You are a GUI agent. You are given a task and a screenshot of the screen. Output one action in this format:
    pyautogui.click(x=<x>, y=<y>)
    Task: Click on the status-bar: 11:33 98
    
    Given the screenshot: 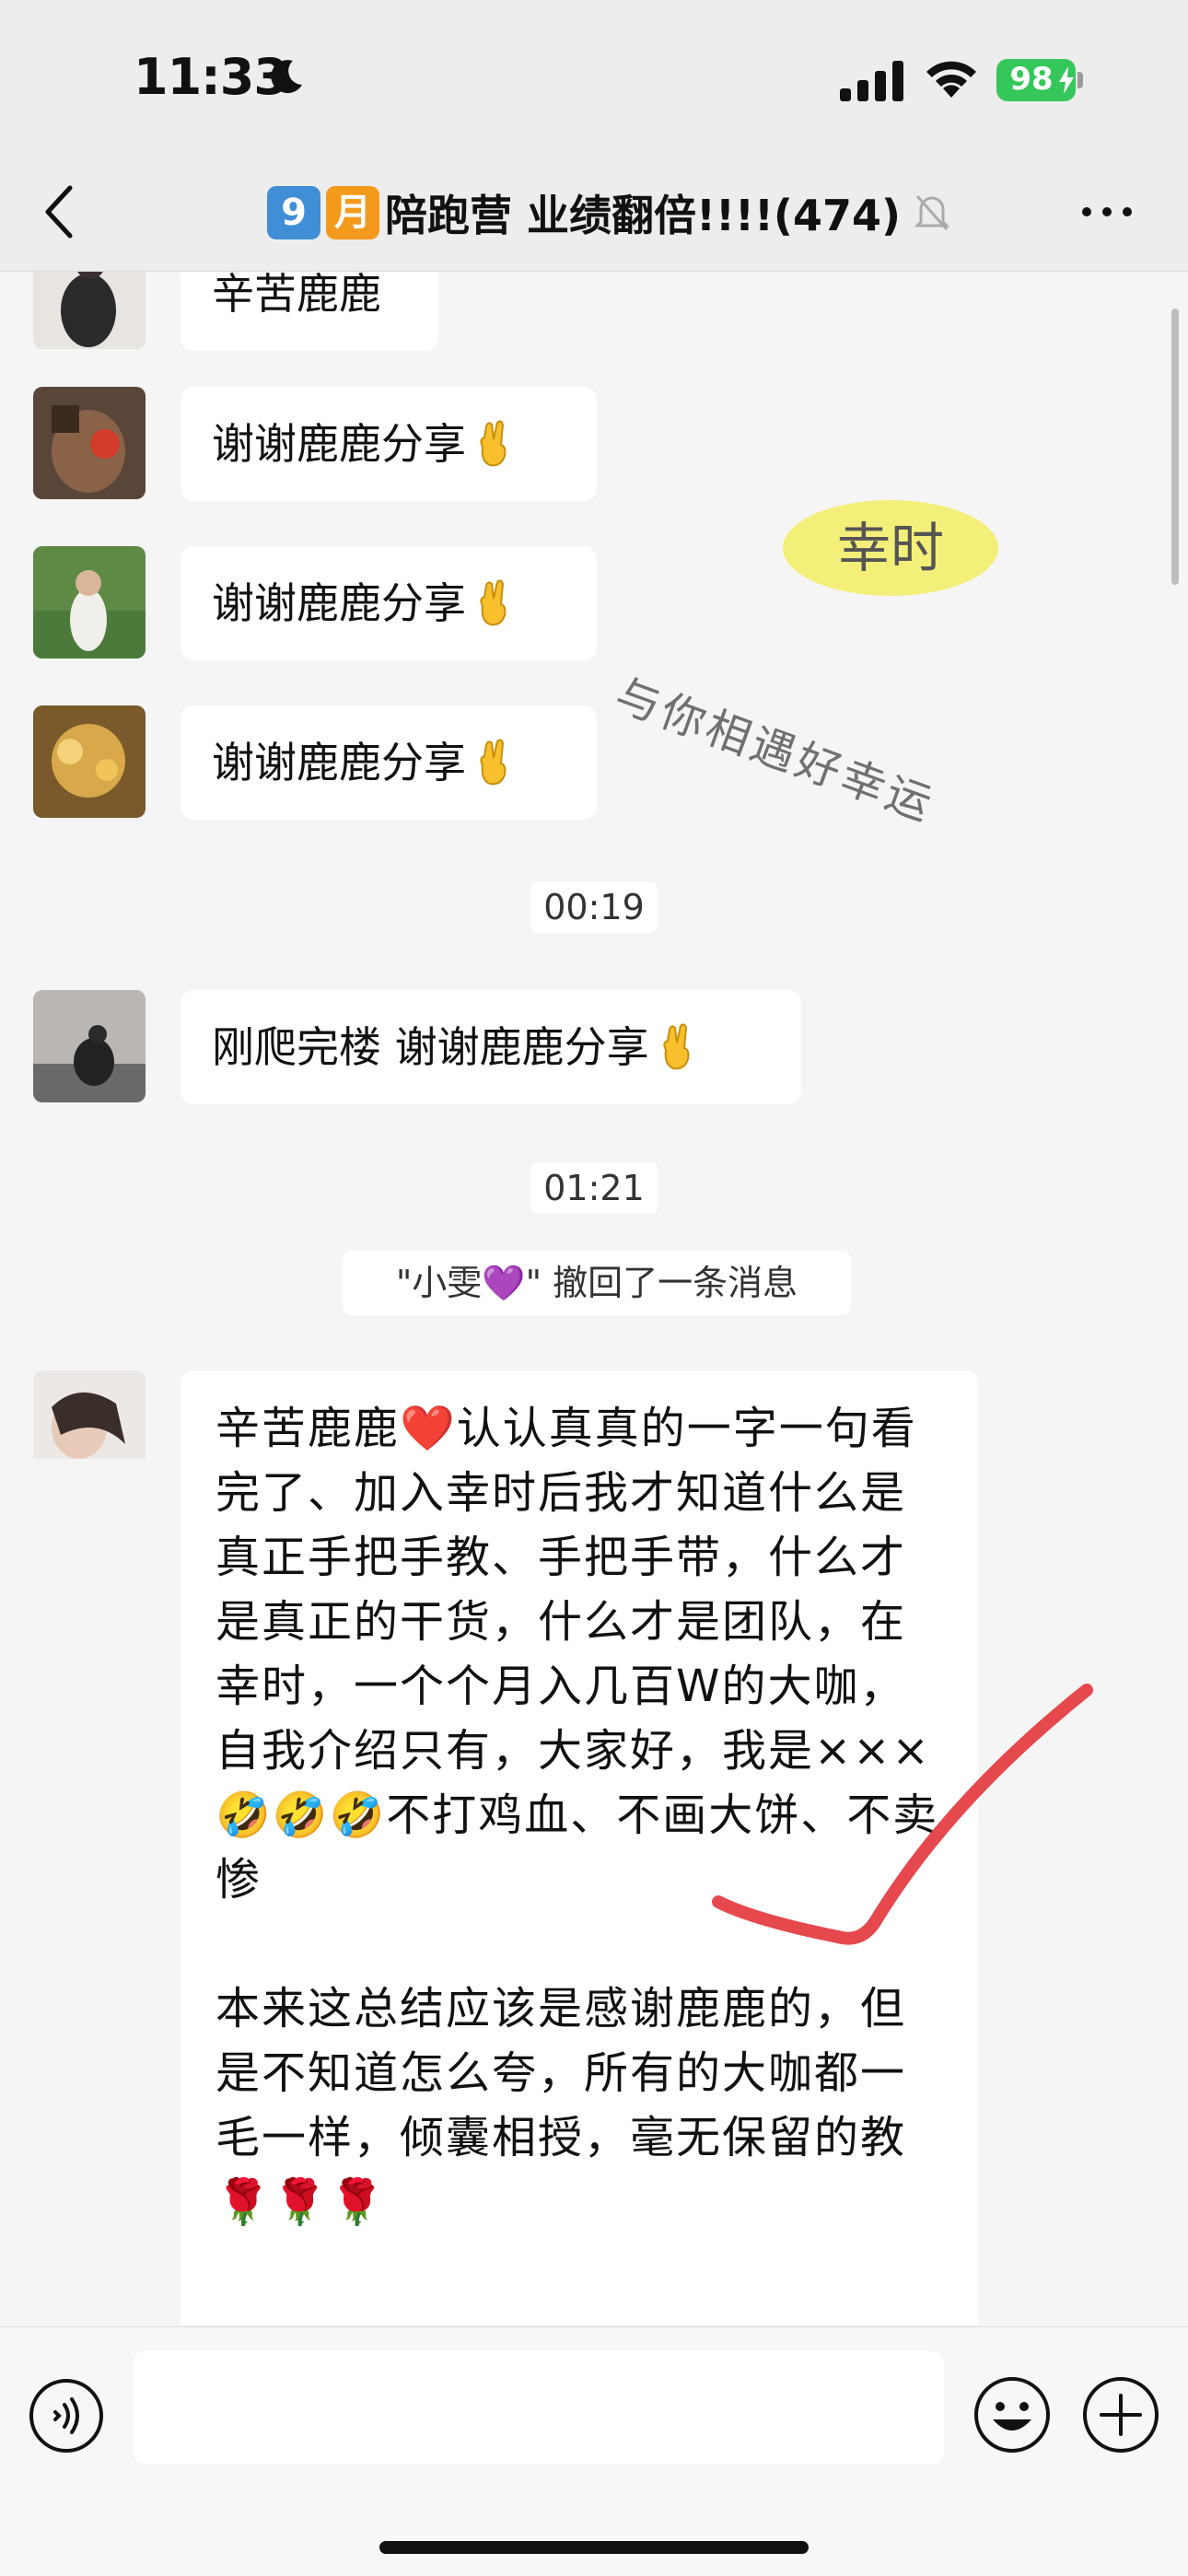 What is the action you would take?
    pyautogui.click(x=594, y=78)
    